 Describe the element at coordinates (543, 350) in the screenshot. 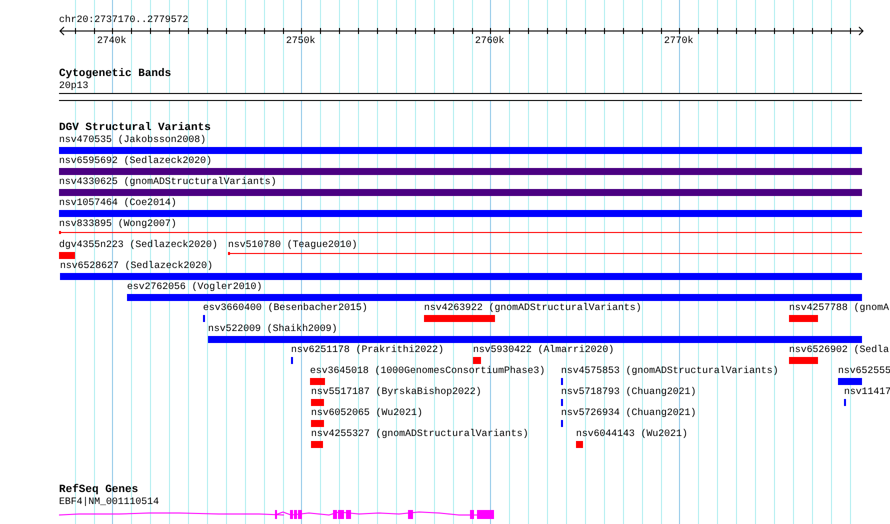

I see `variant-label: nsv5930422 (Almarri2020)` at that location.